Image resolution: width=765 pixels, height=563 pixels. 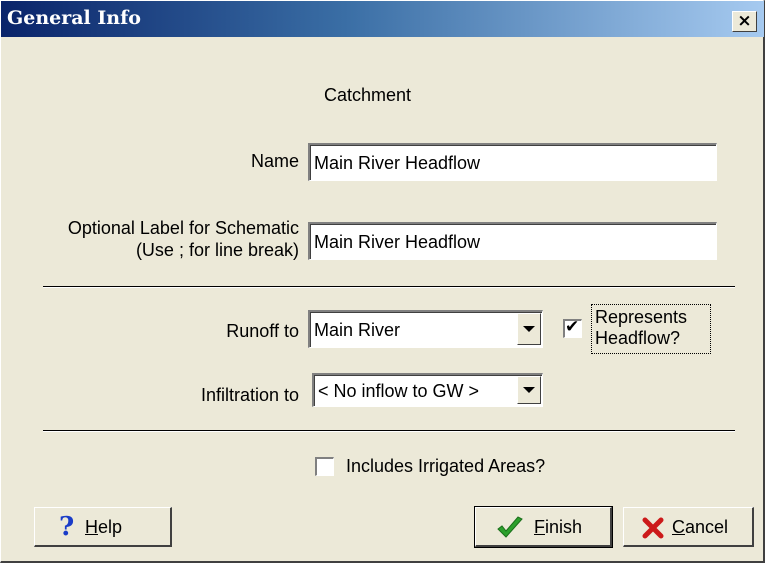 I want to click on runoff-dropdown-button, so click(x=529, y=329).